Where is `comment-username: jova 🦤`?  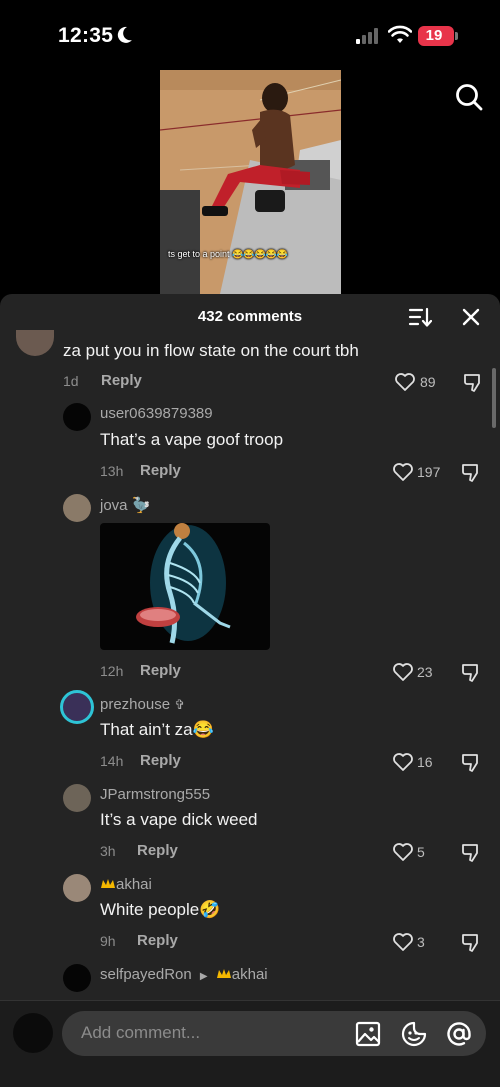
comment-username: jova 🦤 is located at coordinates (125, 505).